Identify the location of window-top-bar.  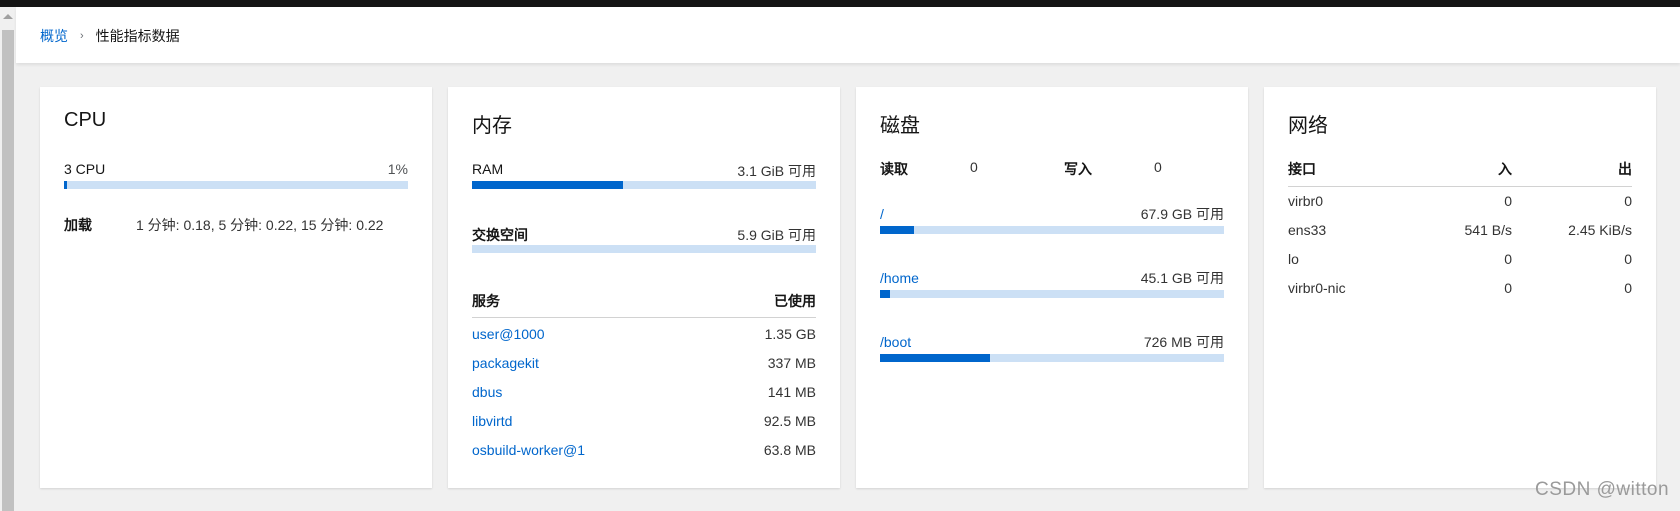
(840, 3).